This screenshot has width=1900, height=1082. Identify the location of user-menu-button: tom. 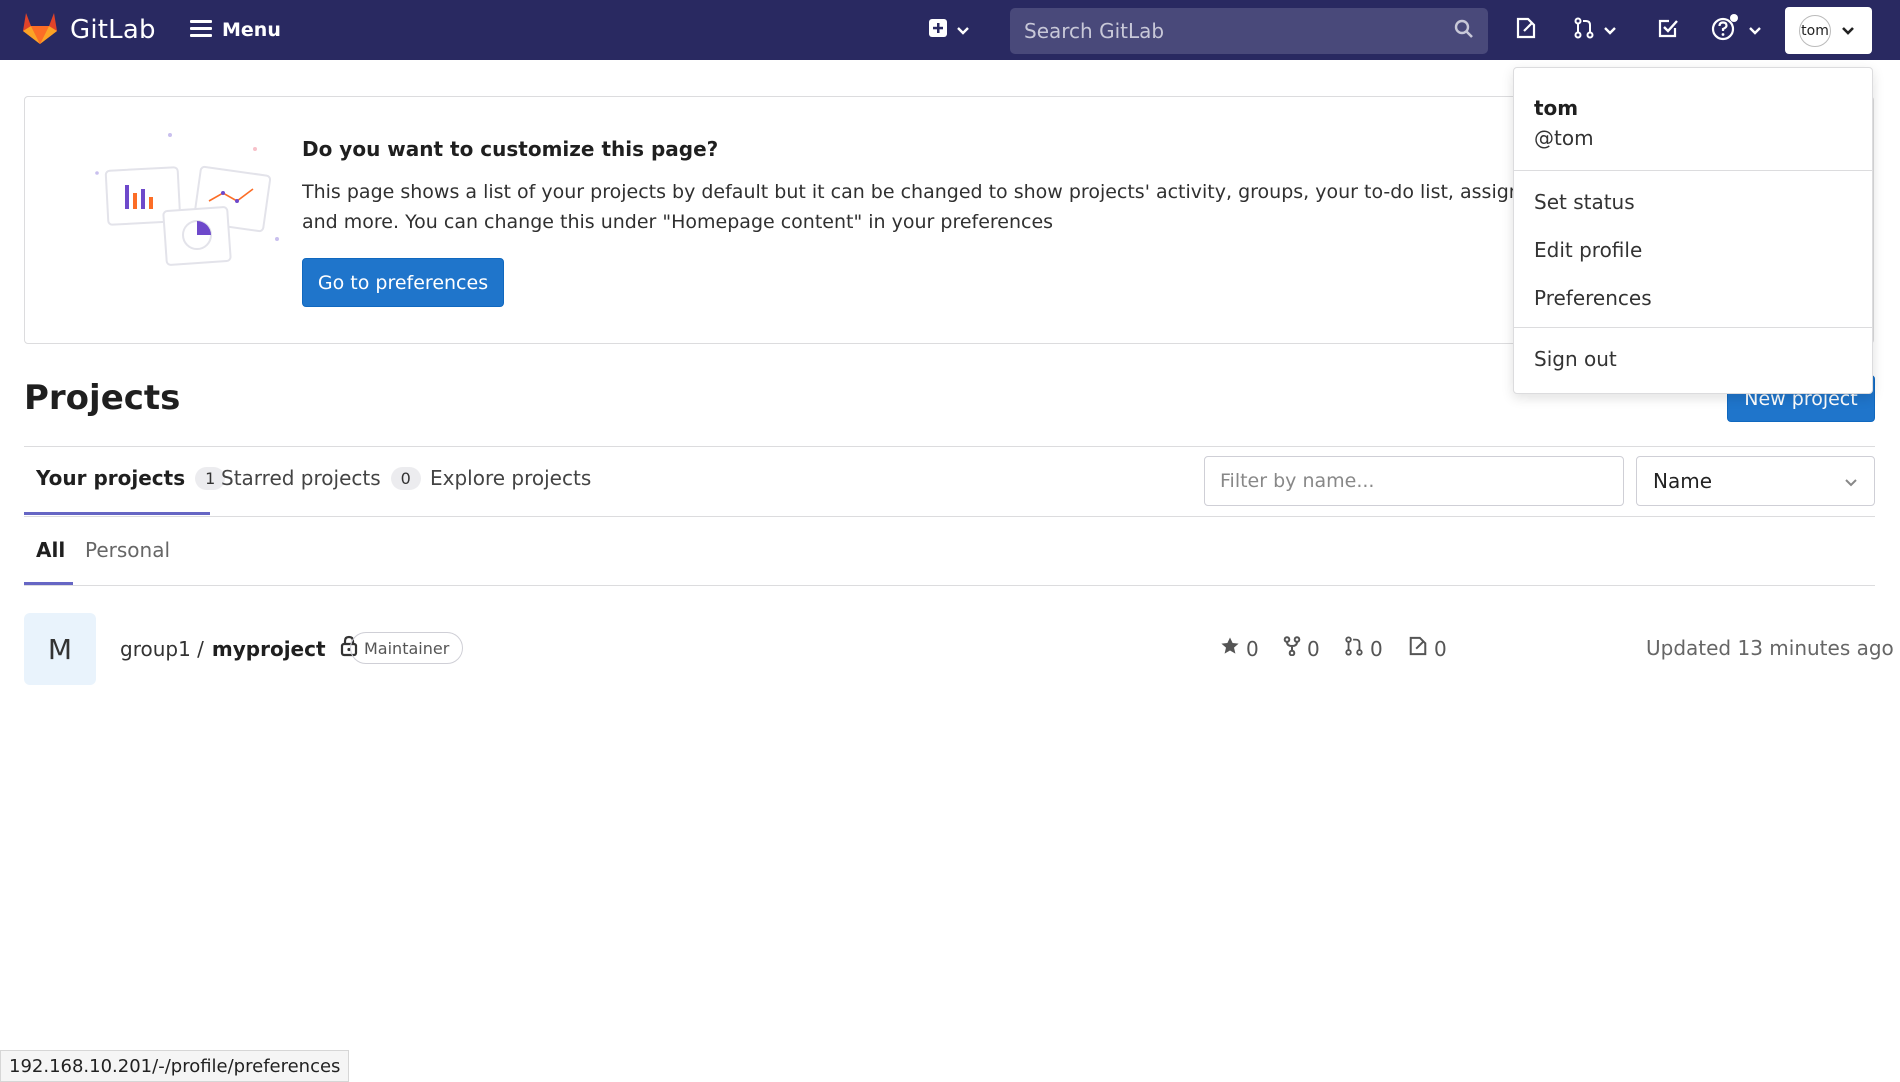
(1828, 30).